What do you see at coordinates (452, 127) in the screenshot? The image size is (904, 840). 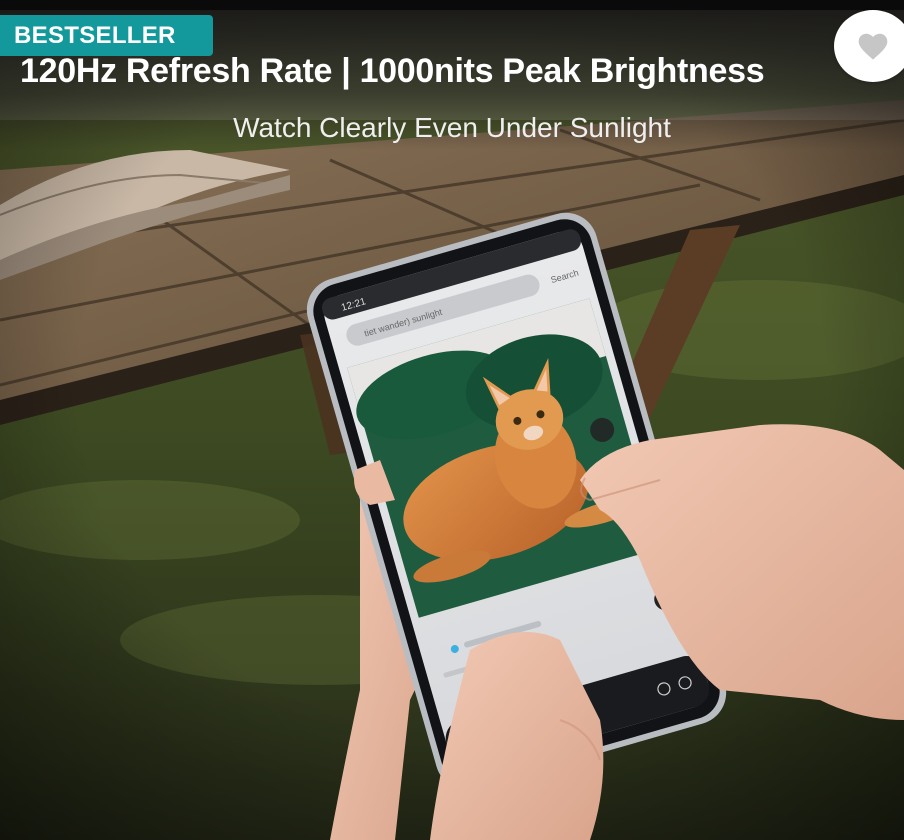 I see `subheadline-text: Watch Clearly Even Under Sunlight` at bounding box center [452, 127].